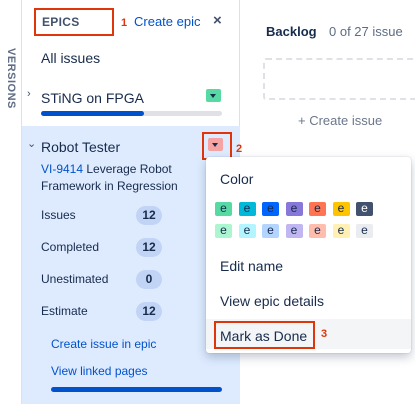 The image size is (415, 404). Describe the element at coordinates (237, 179) in the screenshot. I see `color-menu-heading: Color` at that location.